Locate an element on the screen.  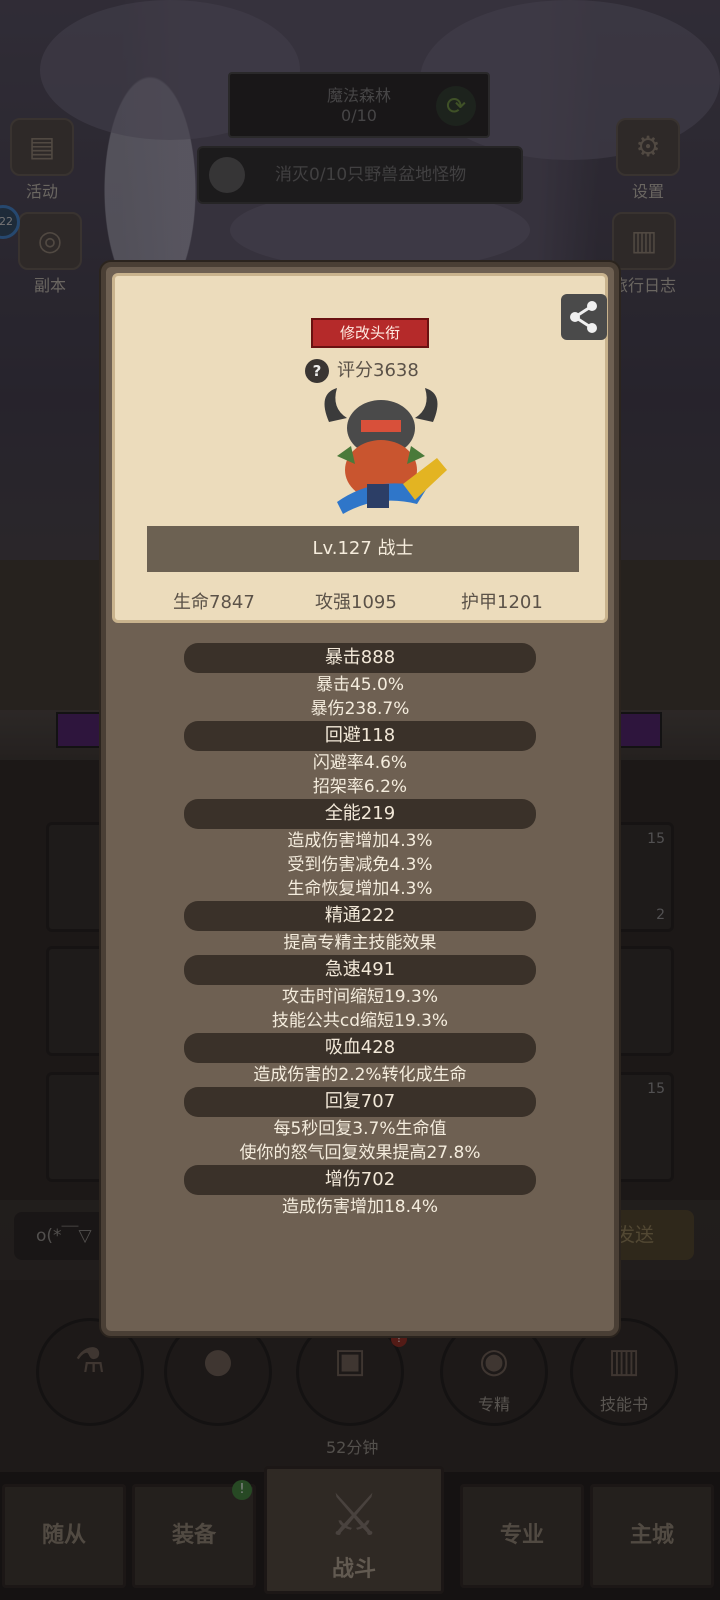
level-class-bar: Lv.127 战士 is located at coordinates (363, 549).